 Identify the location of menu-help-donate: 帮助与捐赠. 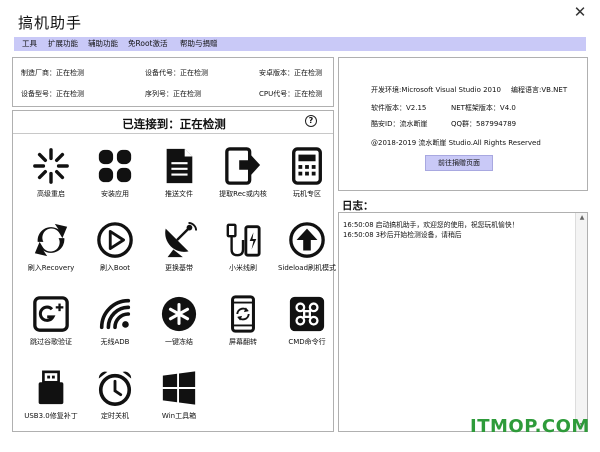
(199, 44).